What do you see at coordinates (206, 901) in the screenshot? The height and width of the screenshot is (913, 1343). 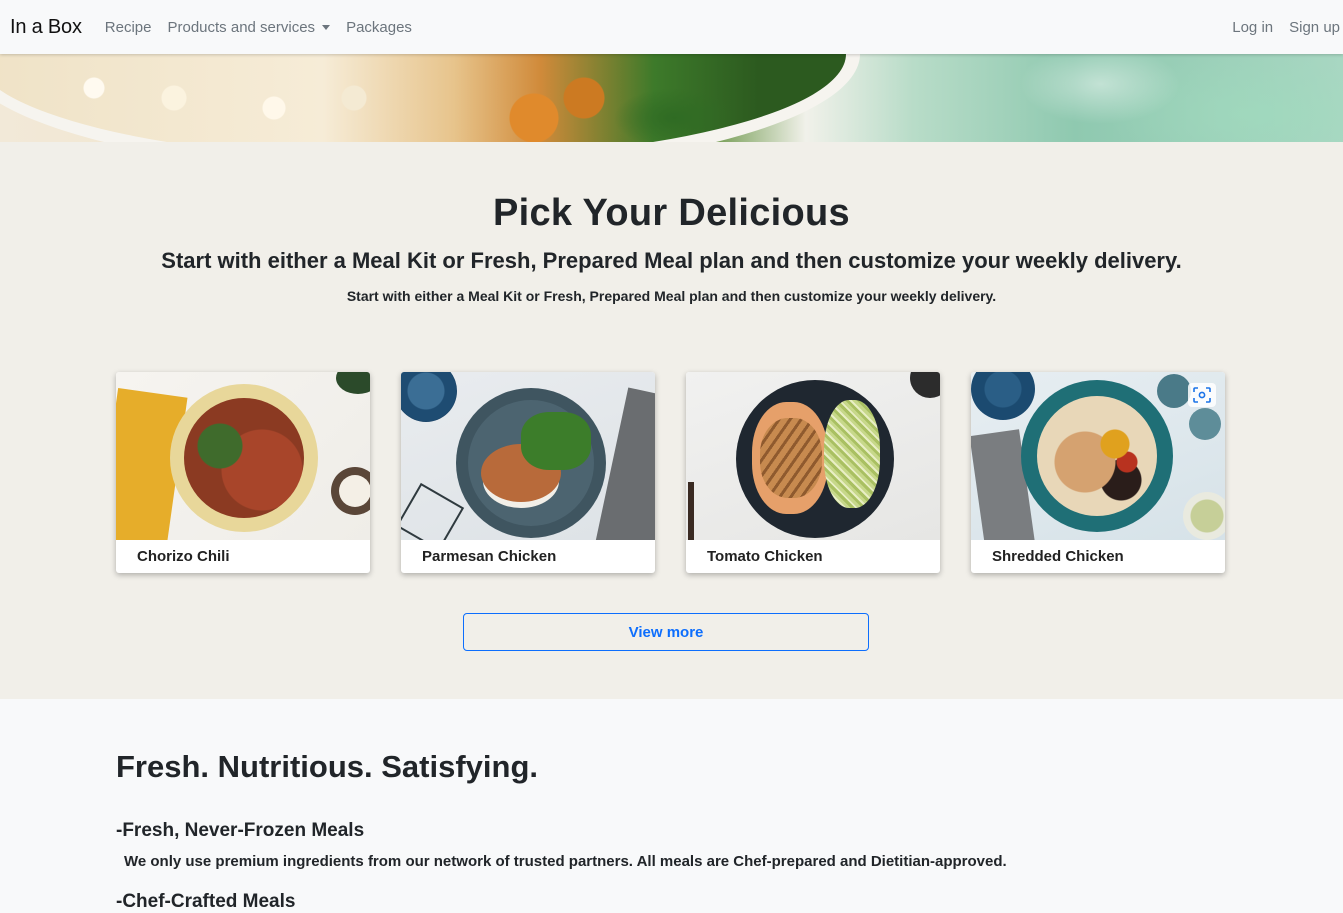 I see `feature-title-chef: -Chef-Crafted Meals` at bounding box center [206, 901].